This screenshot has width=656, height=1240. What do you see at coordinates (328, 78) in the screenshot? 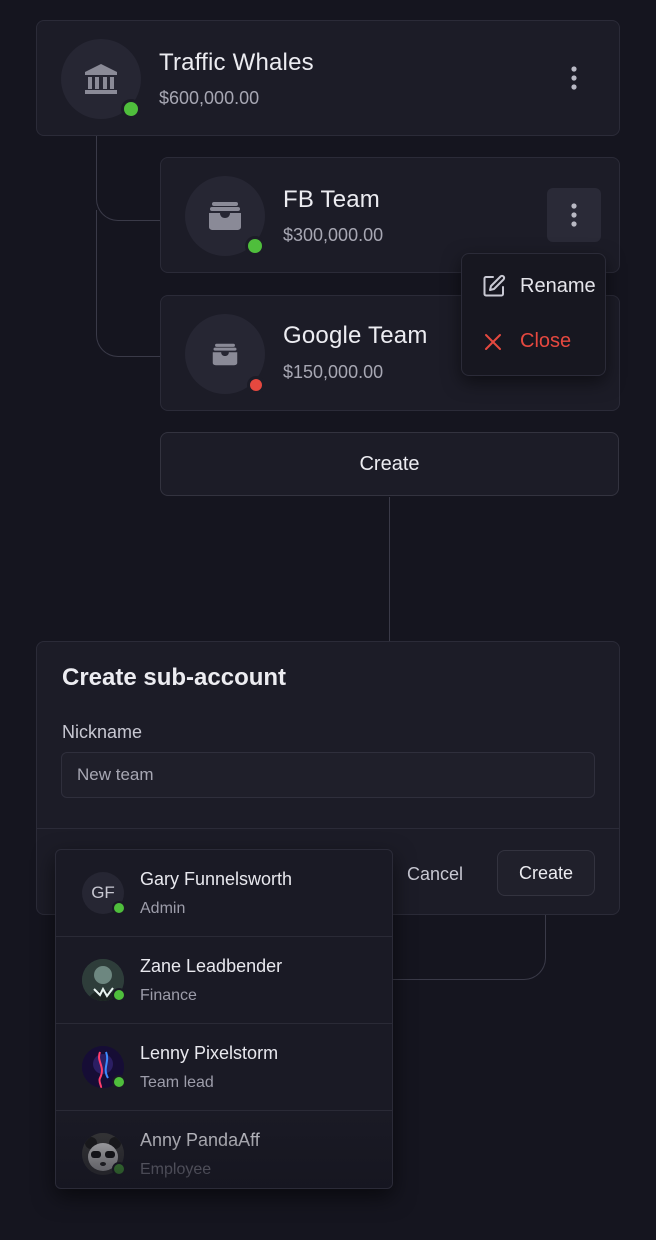
I see `account-card-traffic-whales: Traffic Whales $600,000.00` at bounding box center [328, 78].